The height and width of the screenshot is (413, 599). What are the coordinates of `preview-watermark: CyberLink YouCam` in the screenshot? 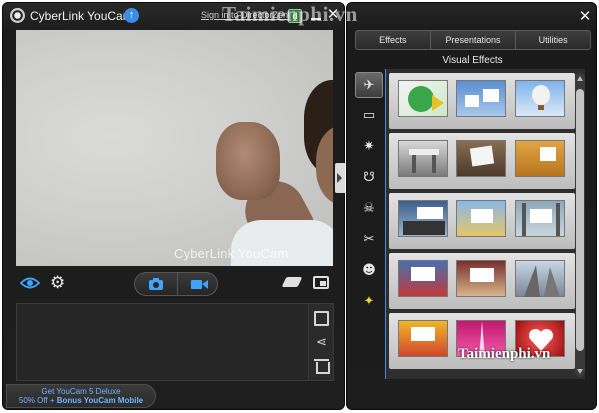 It's located at (231, 253).